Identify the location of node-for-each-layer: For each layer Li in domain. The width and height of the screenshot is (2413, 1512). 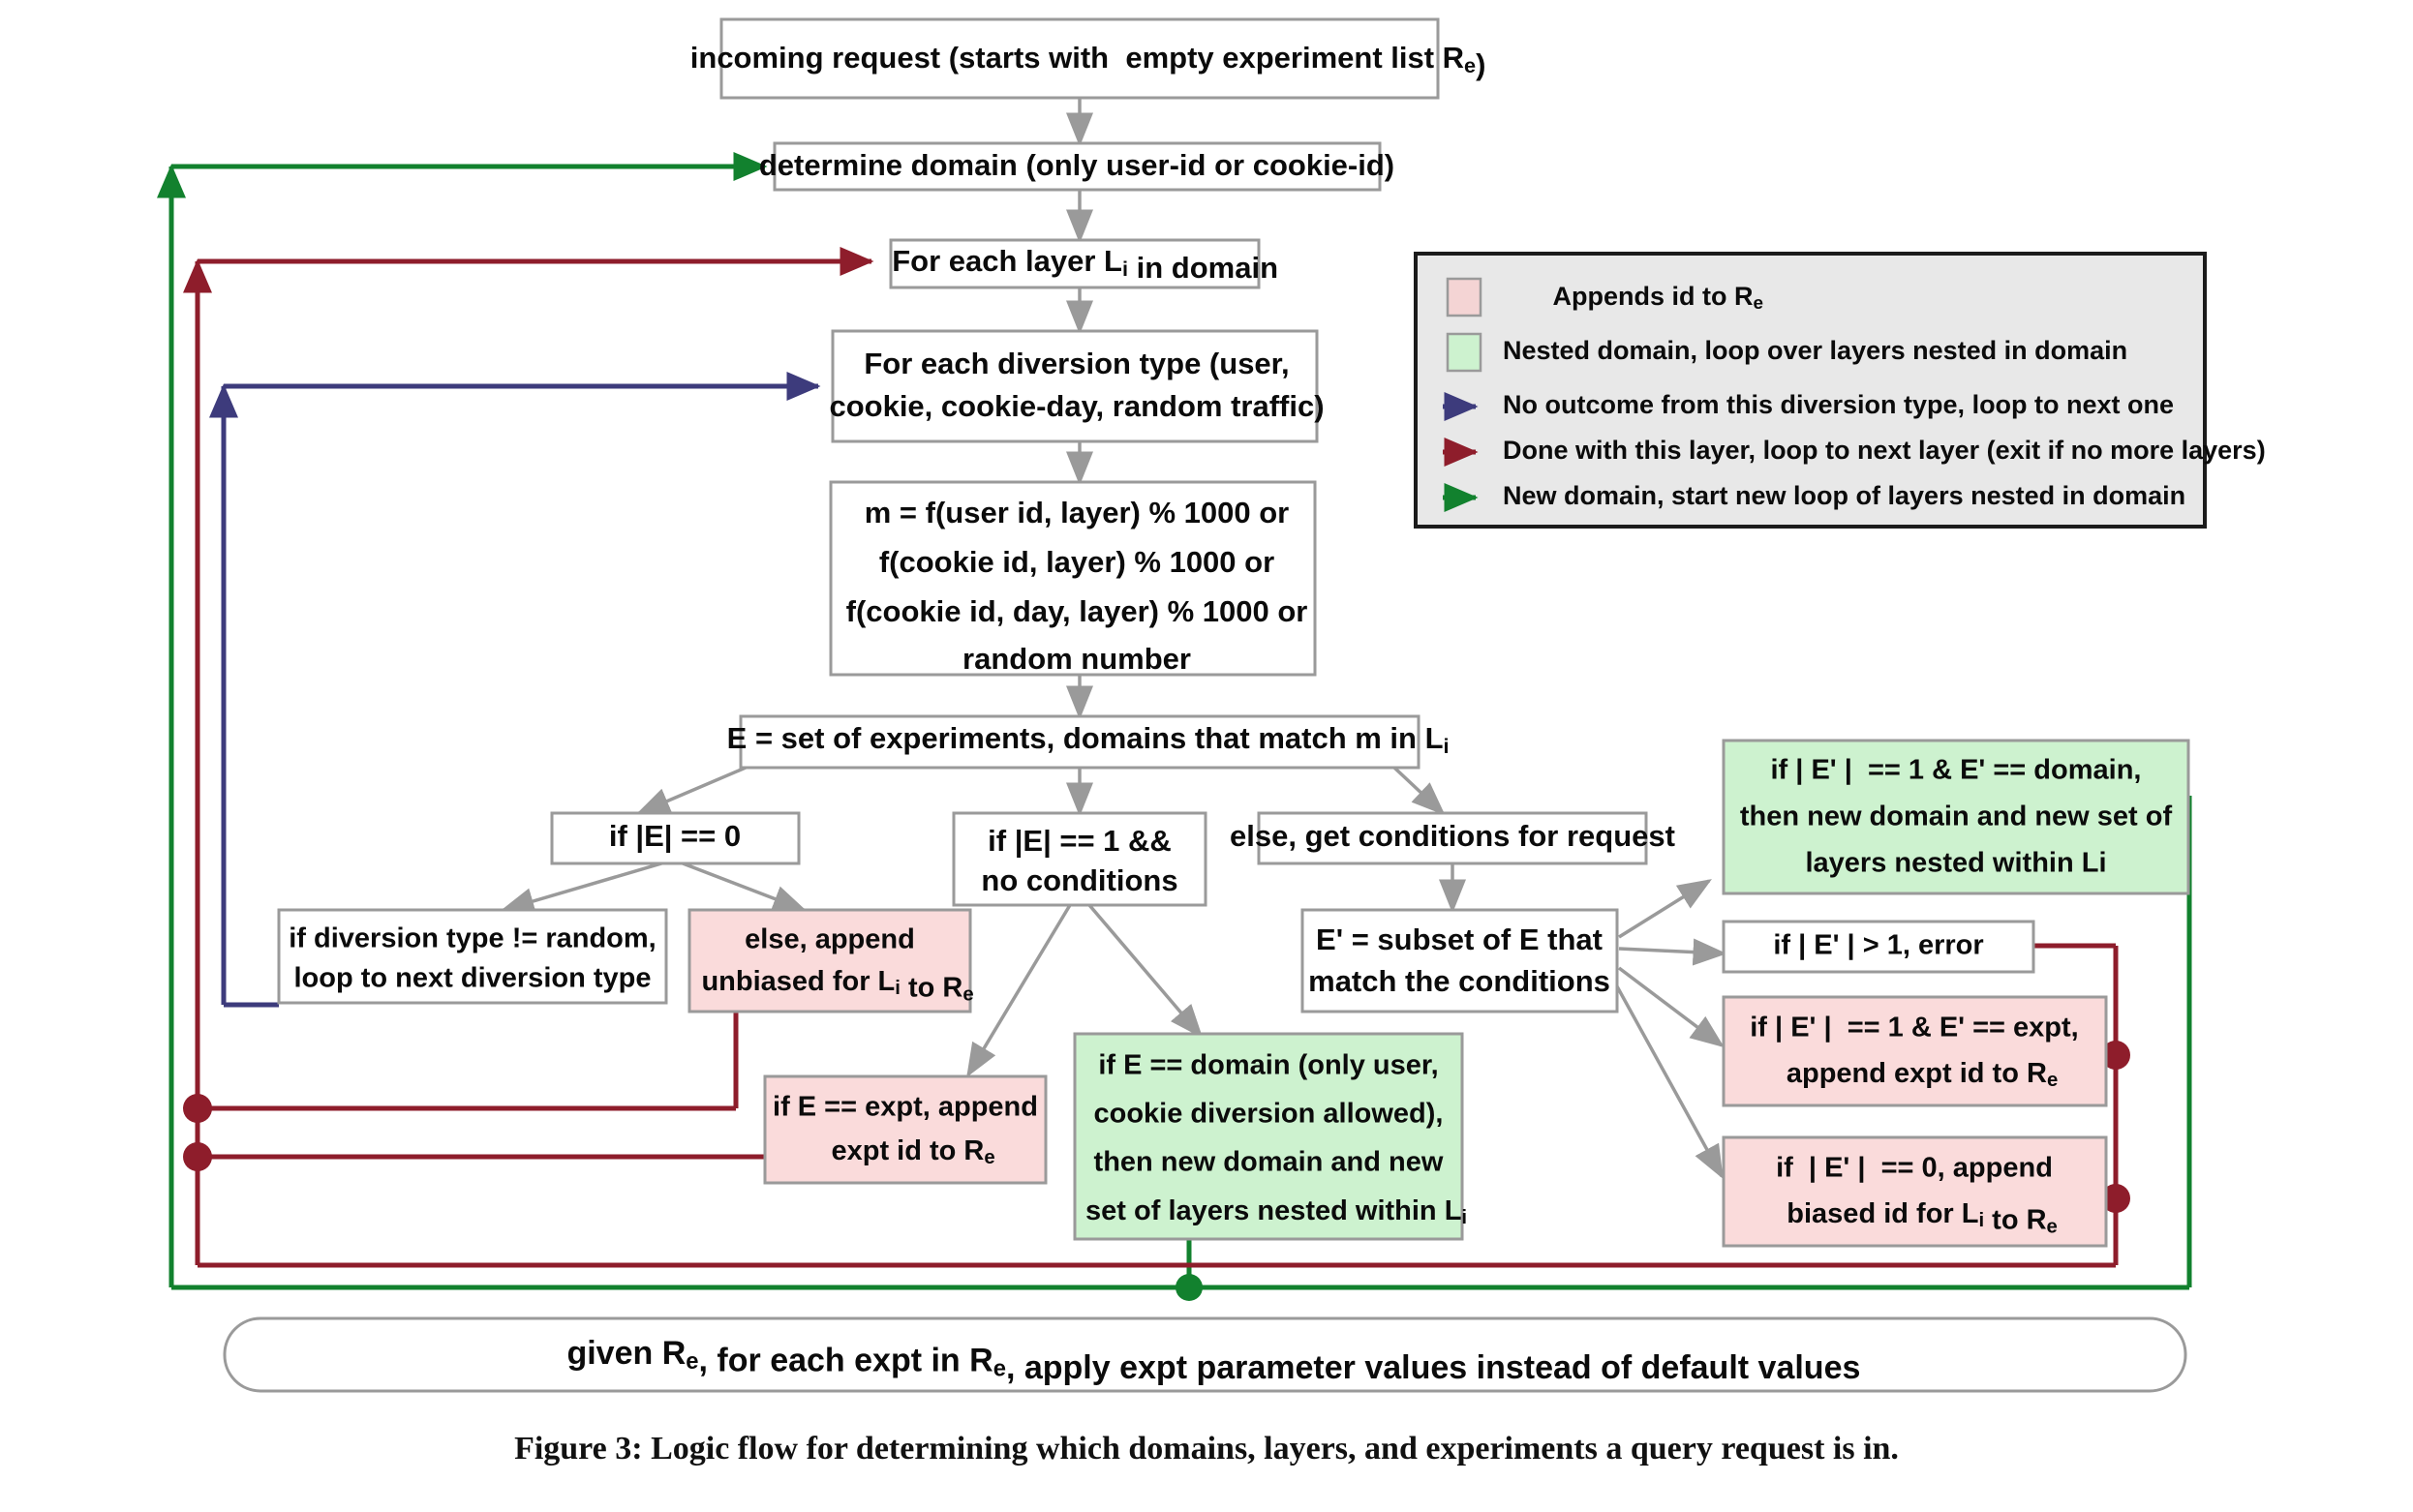
(1084, 263).